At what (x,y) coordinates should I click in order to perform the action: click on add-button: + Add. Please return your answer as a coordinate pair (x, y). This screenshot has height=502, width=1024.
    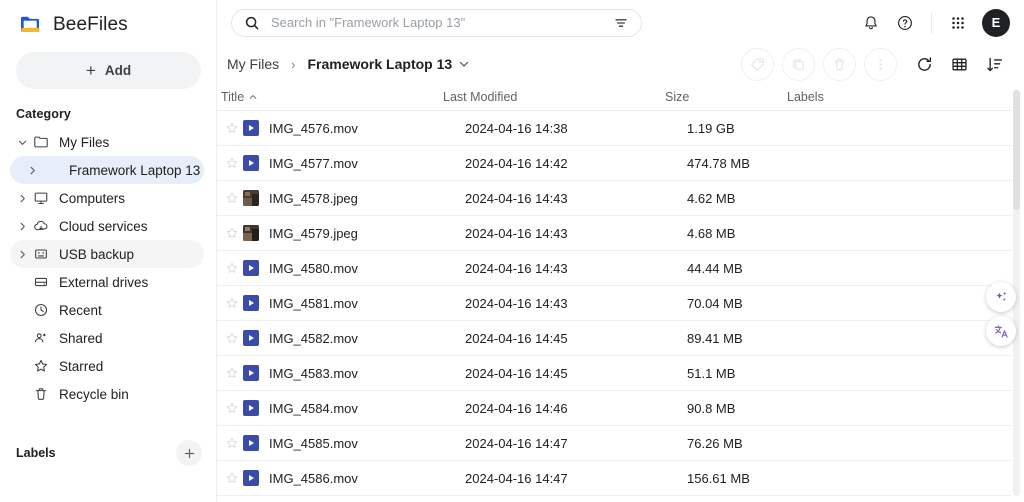
    Looking at the image, I should click on (108, 70).